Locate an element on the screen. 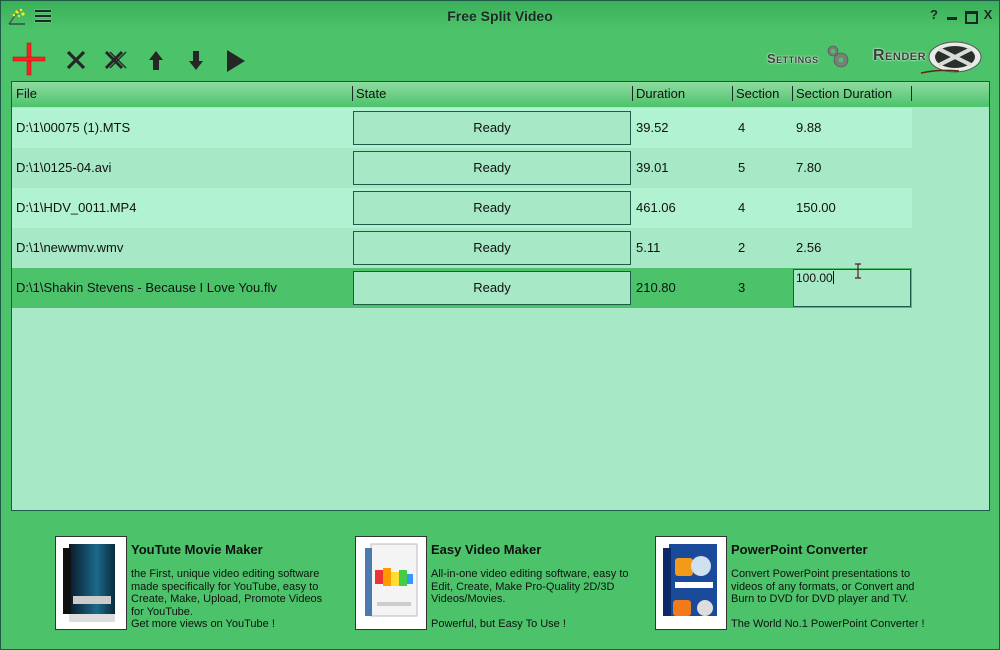  remove-all-button is located at coordinates (117, 59).